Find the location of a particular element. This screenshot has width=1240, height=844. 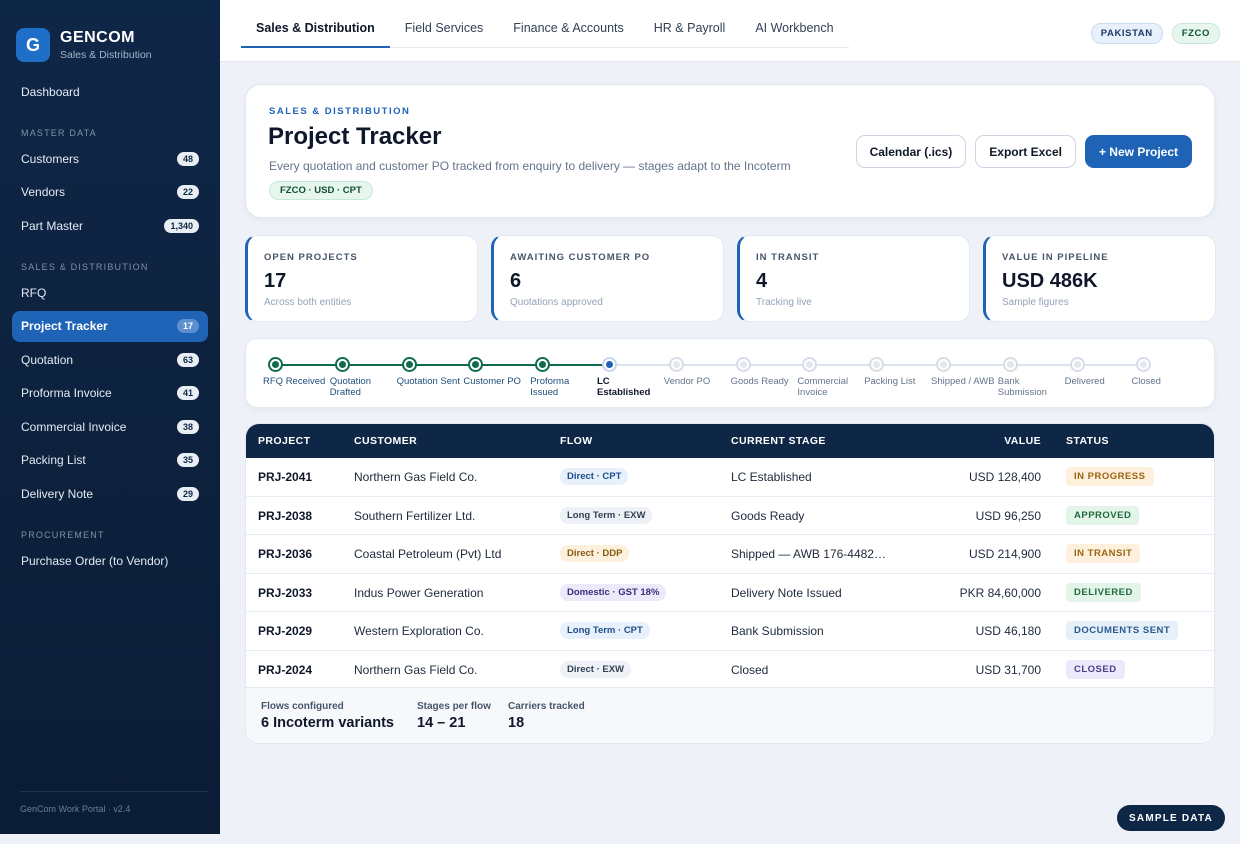

sidebar-item-dashboard: Dashboard is located at coordinates (110, 91).